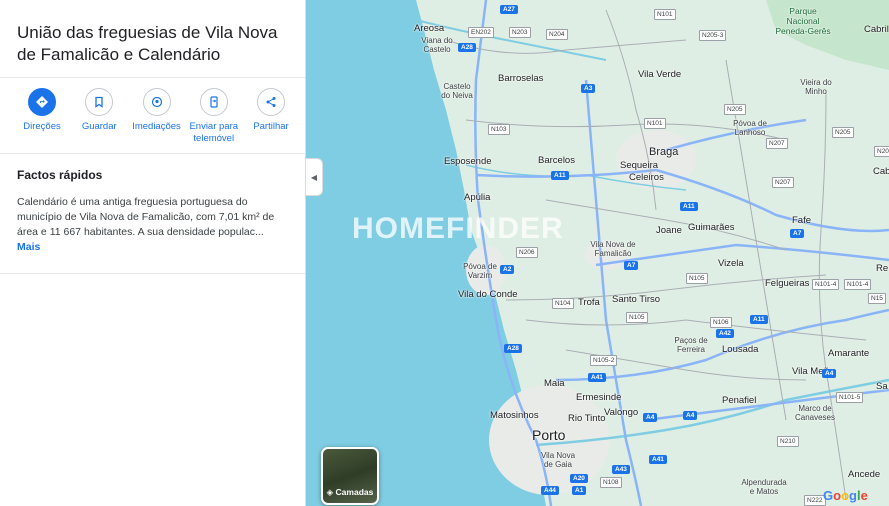  I want to click on layers-label: ◈ Camadas, so click(350, 492).